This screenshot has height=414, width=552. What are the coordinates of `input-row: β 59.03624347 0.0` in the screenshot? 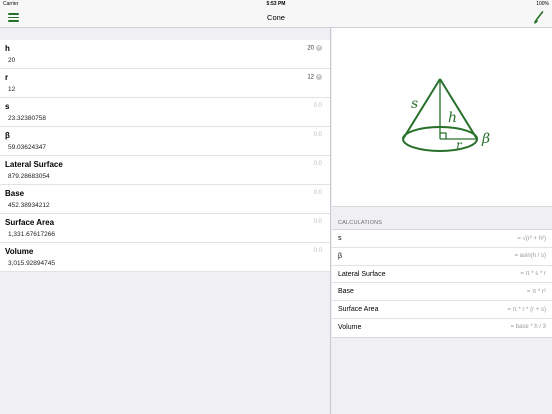 It's located at (165, 141).